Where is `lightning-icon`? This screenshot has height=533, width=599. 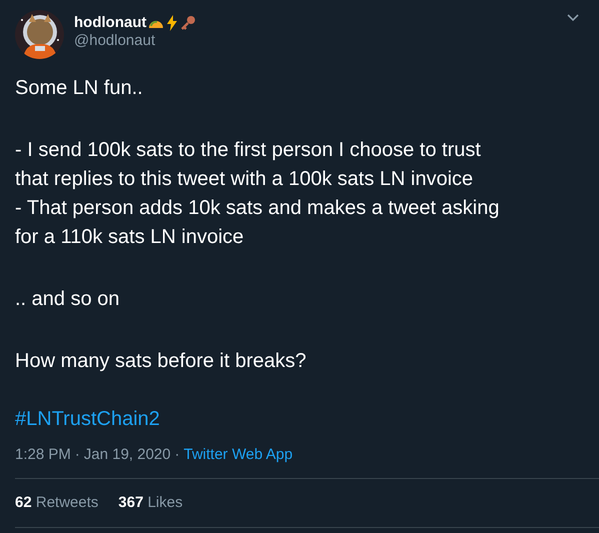
lightning-icon is located at coordinates (172, 22).